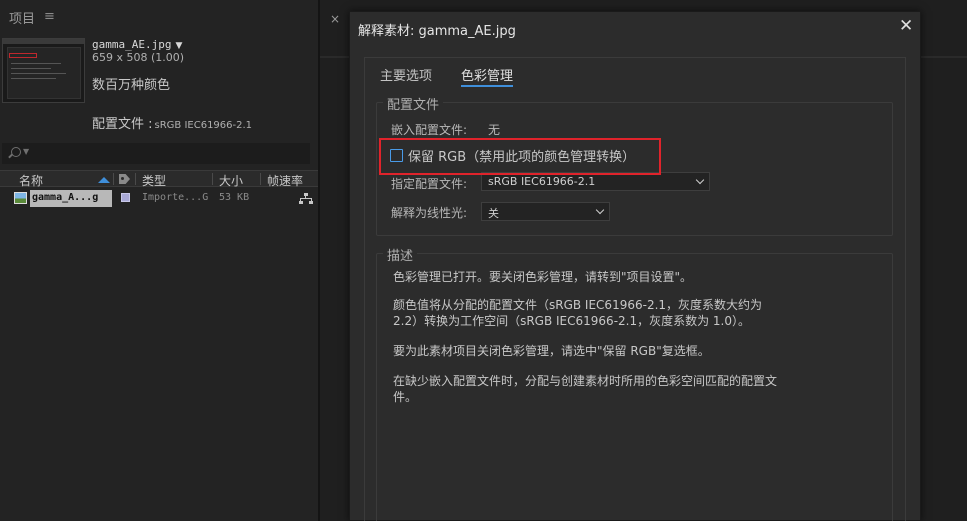  I want to click on description-paragraph: 在缺少嵌入配置文件时，分配与创建素材时所用的色彩空间匹配的配置文件。, so click(585, 389).